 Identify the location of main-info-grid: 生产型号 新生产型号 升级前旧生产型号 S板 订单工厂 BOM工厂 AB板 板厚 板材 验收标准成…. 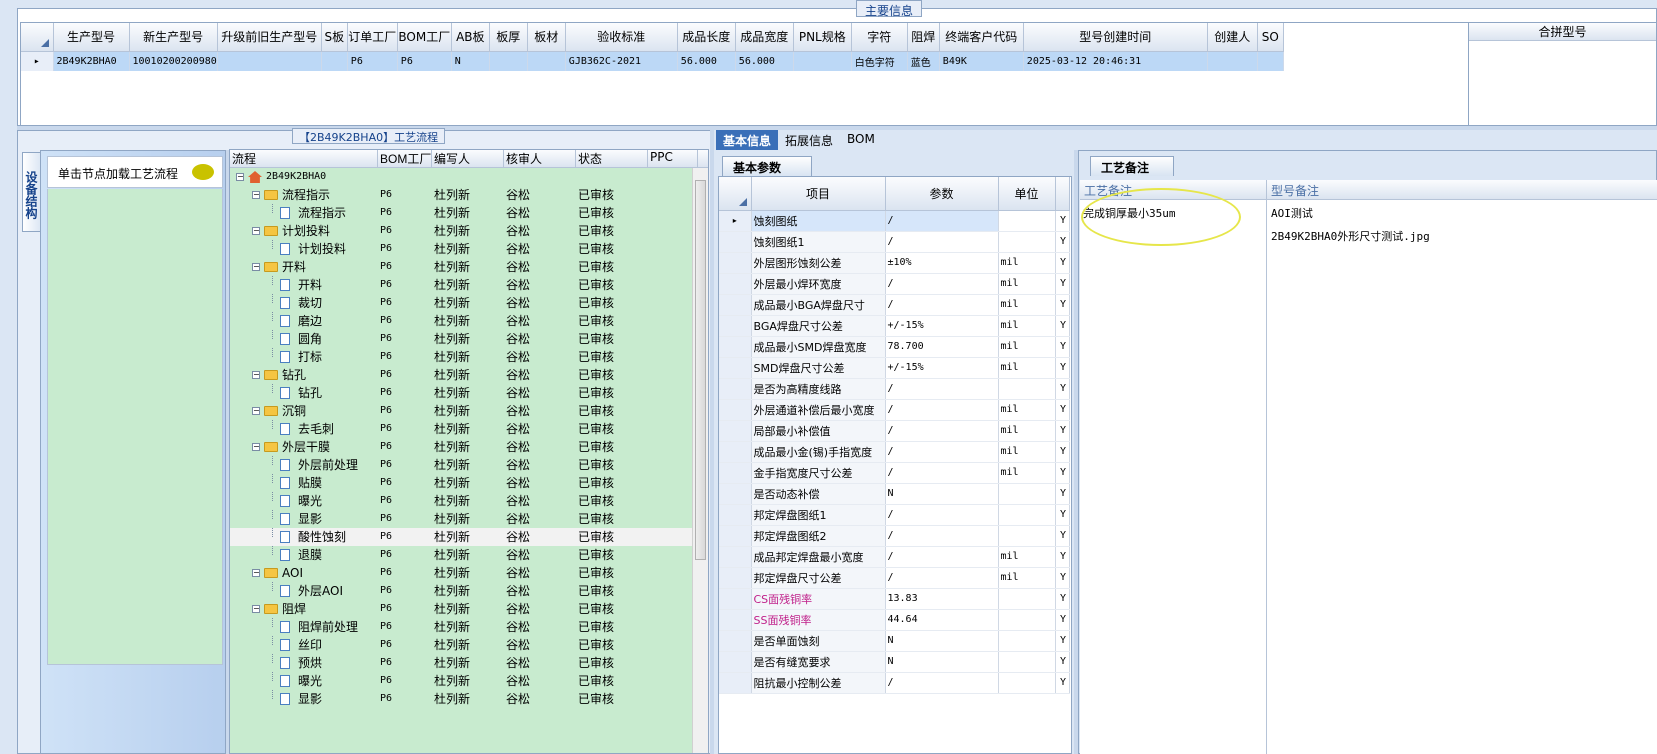
(785, 74).